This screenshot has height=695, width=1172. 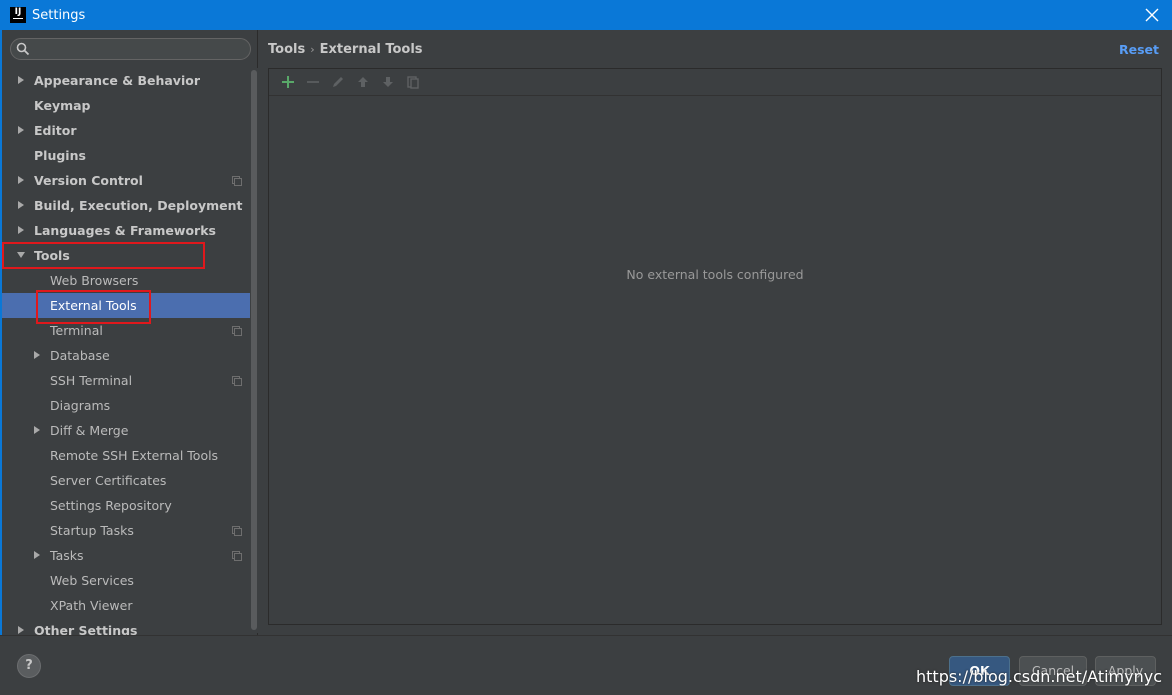 I want to click on sidebar-item-label: Build, Execution, Deployment, so click(x=138, y=205).